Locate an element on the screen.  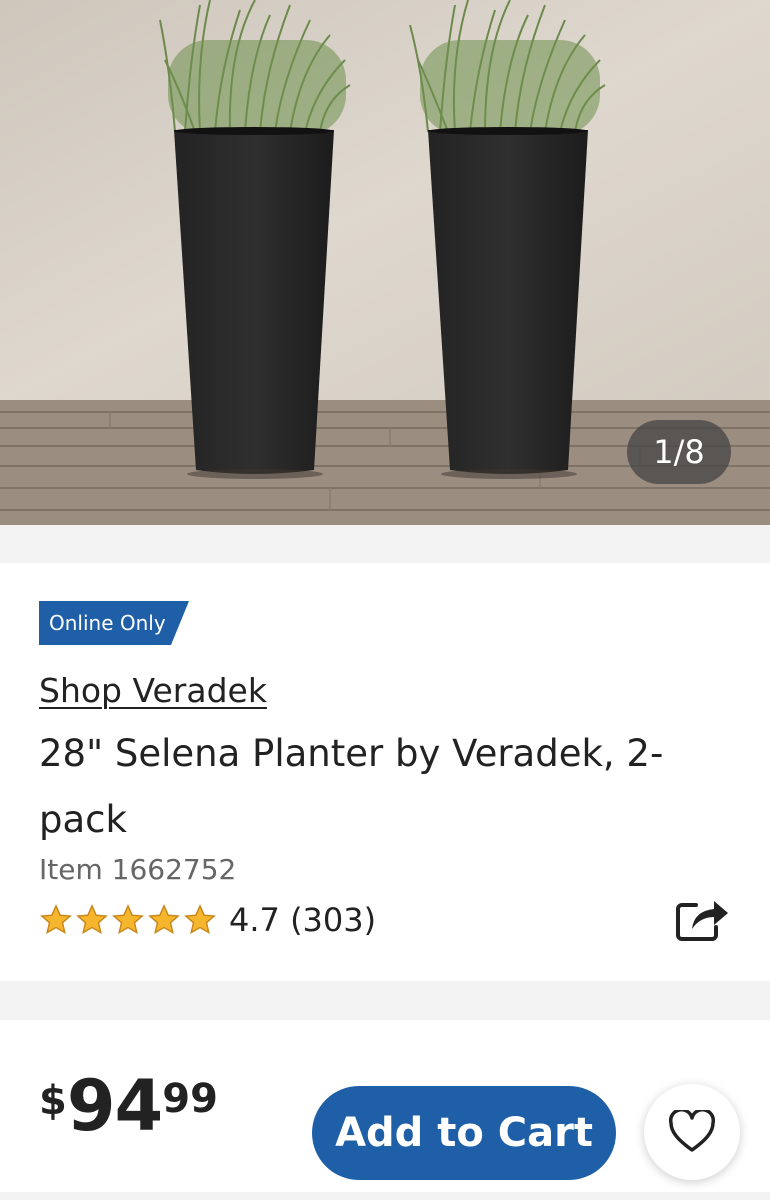
price: $ 94 99 is located at coordinates (128, 1106).